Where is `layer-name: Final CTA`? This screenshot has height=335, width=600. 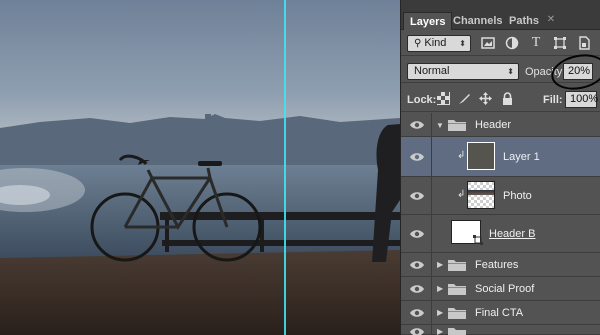
layer-name: Final CTA is located at coordinates (499, 313).